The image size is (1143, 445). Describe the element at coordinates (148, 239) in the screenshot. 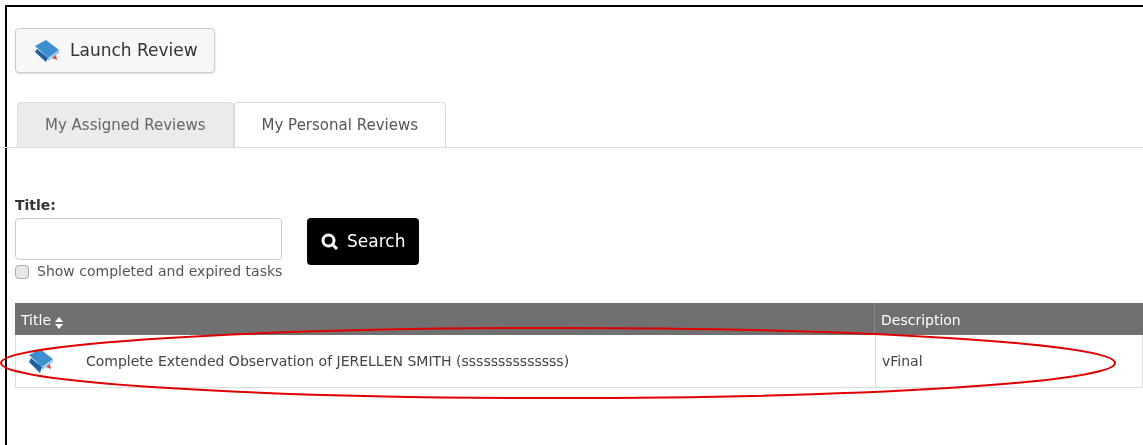

I see `title-input` at that location.